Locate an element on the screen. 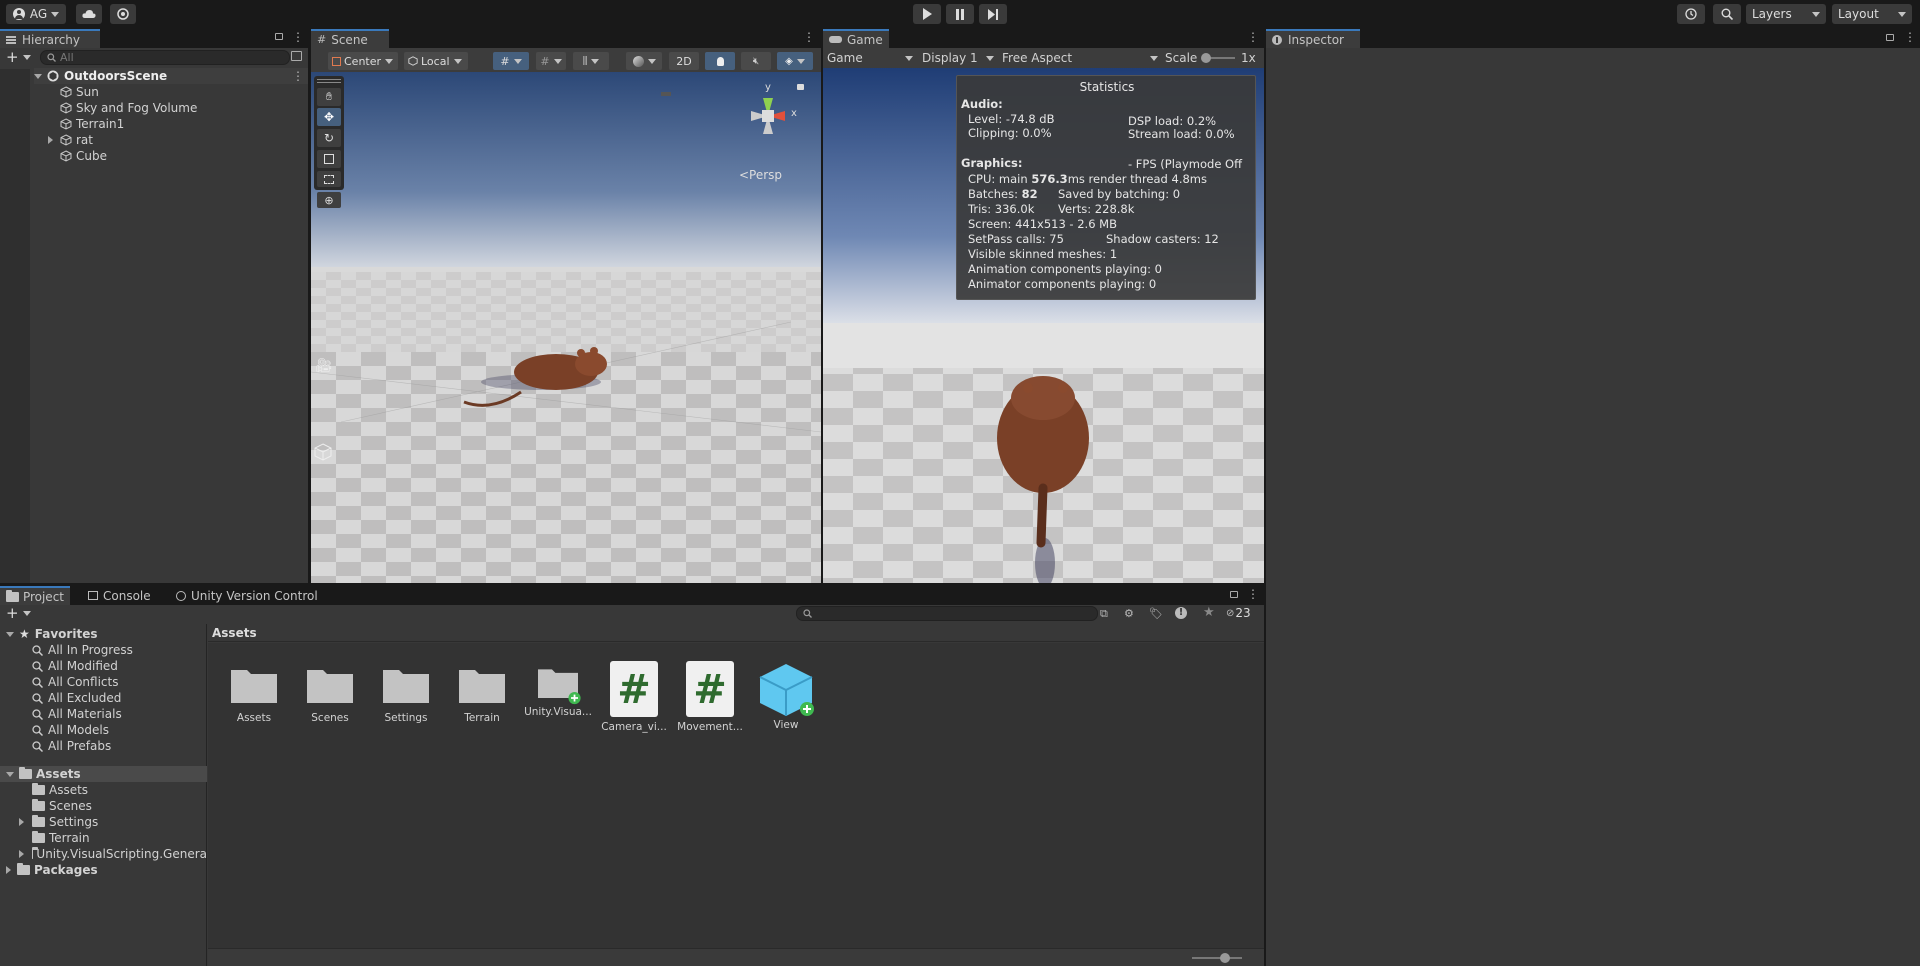 The image size is (1920, 966). transform-tool-button: ⊕ is located at coordinates (329, 200).